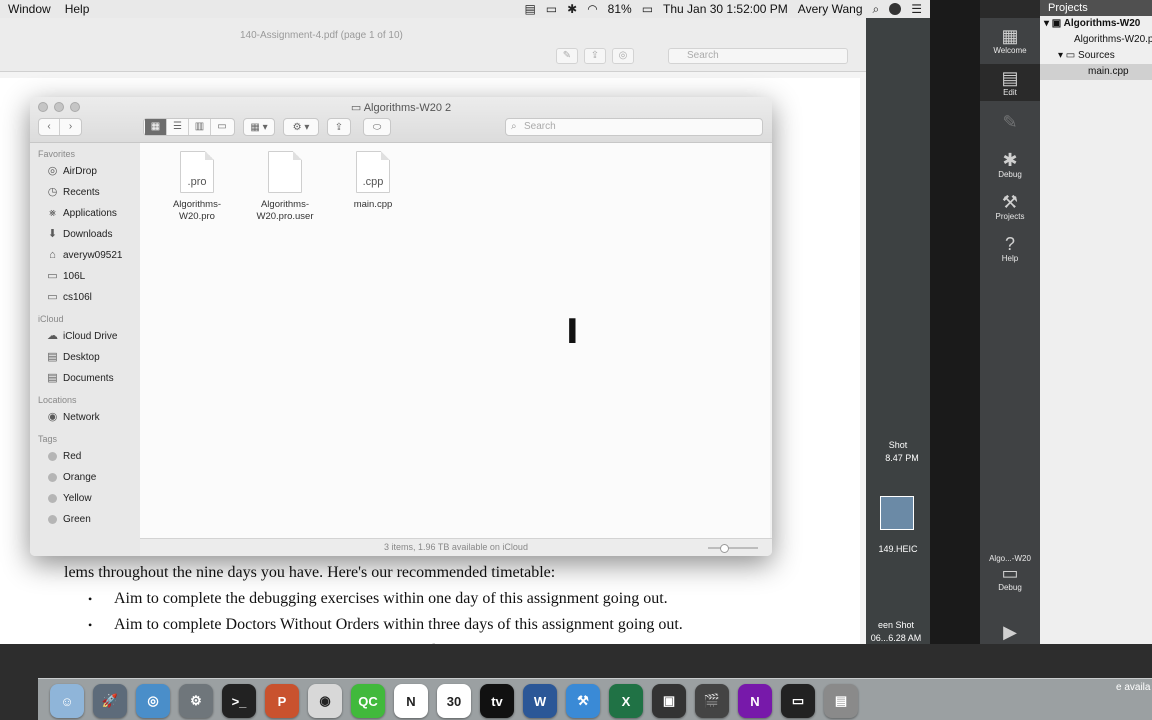 Image resolution: width=1152 pixels, height=720 pixels. Describe the element at coordinates (77, 9) in the screenshot. I see `menu-help: Help` at that location.